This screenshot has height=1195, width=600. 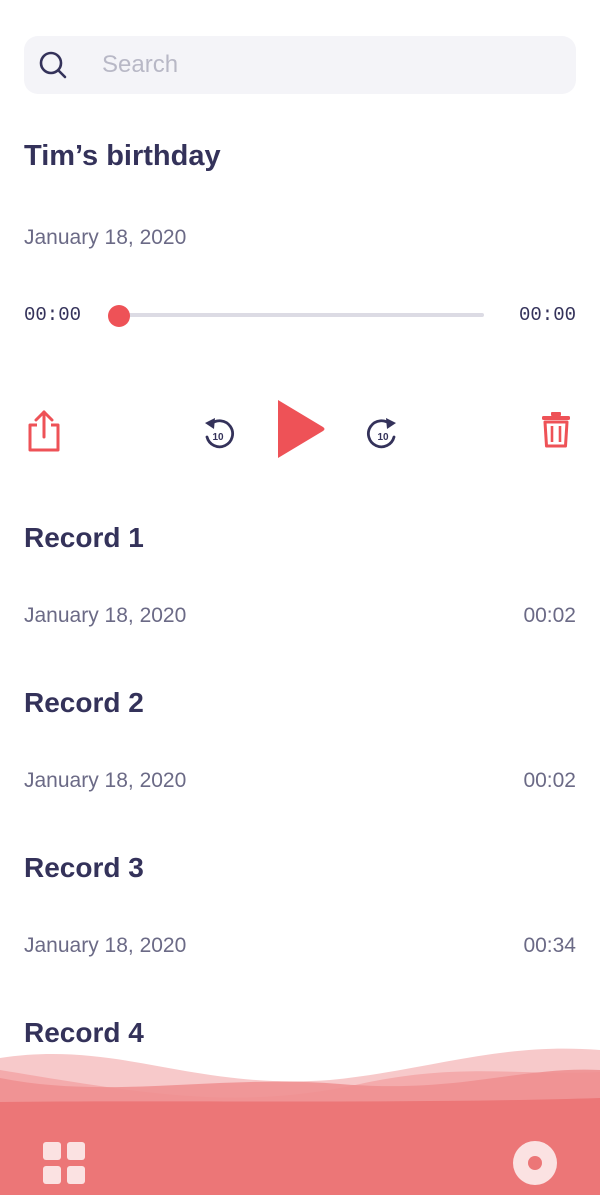 I want to click on recording-title: Tim’s birthday, so click(x=122, y=156).